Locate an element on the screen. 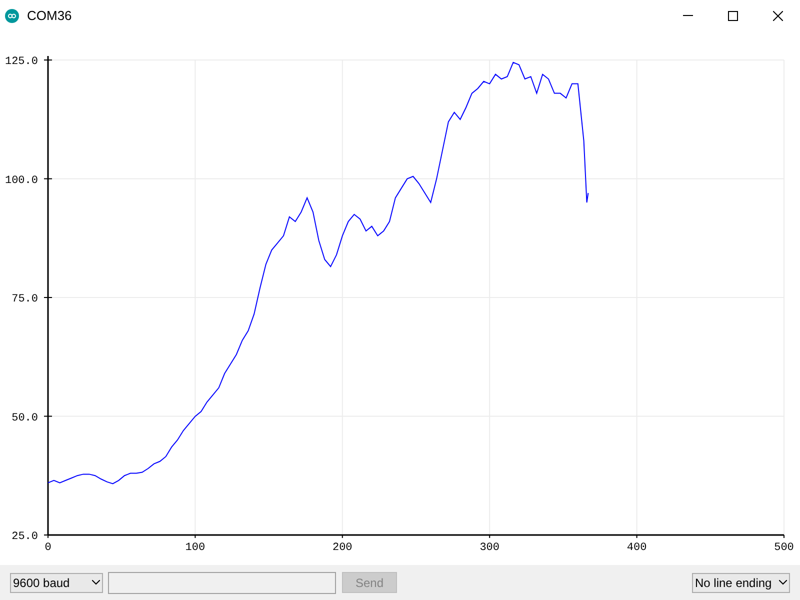  window-title: COM36 is located at coordinates (49, 15).